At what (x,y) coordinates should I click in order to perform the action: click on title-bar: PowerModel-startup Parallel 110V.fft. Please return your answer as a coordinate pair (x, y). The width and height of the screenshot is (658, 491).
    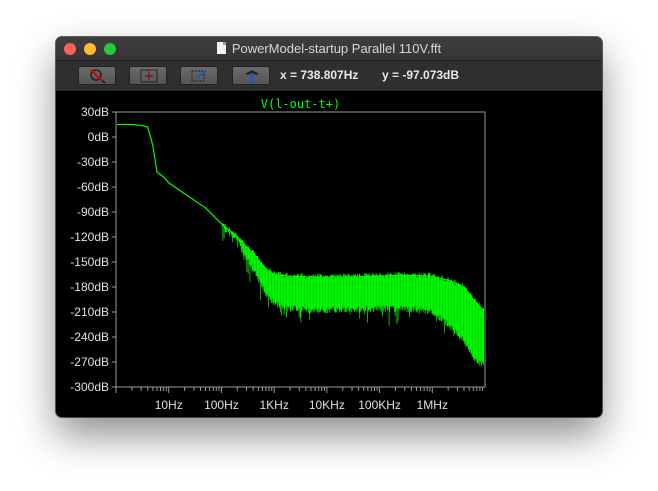
    Looking at the image, I should click on (329, 49).